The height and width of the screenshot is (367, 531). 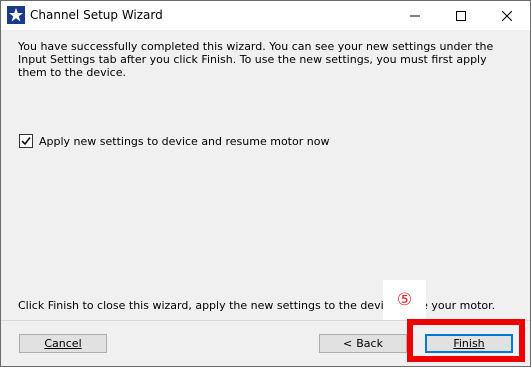 I want to click on maximize-button, so click(x=461, y=15).